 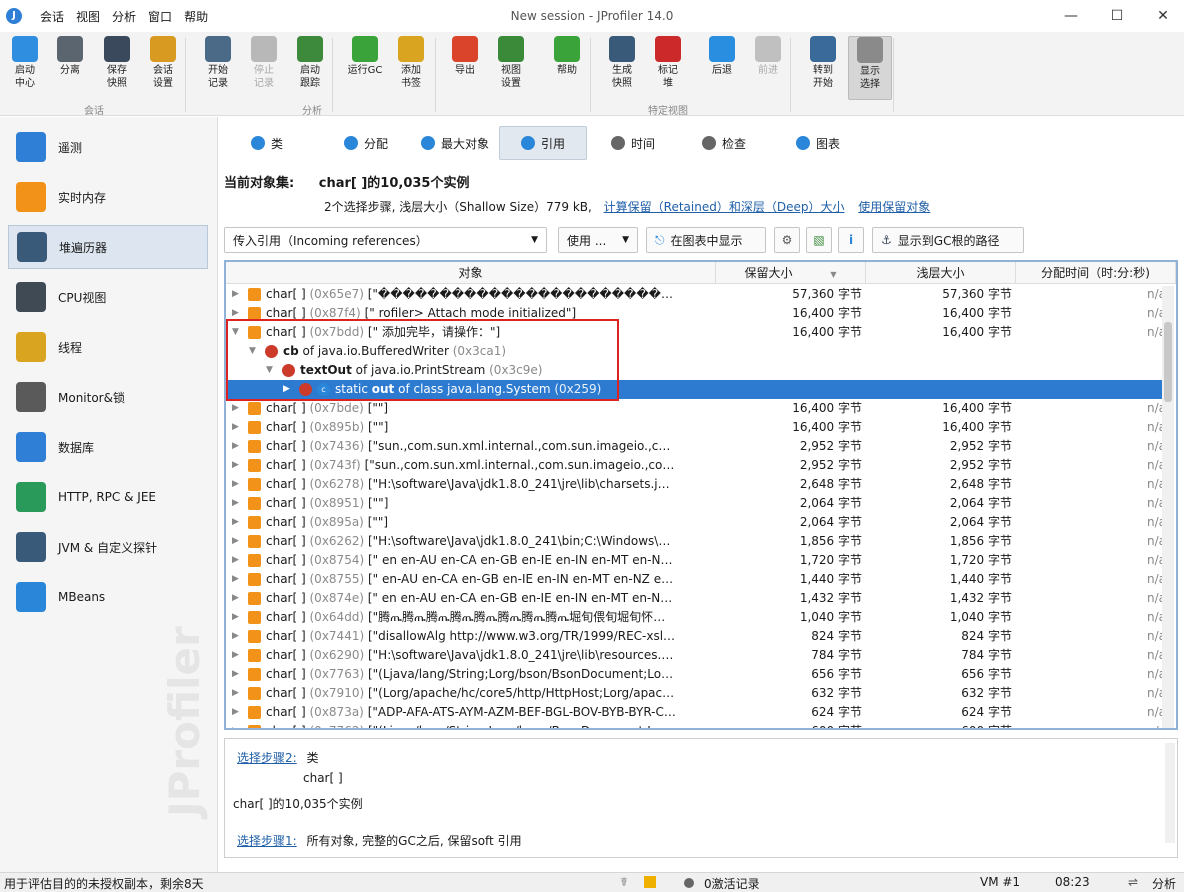 I want to click on sidebar-item-5: Monitor&锁, so click(x=108, y=397).